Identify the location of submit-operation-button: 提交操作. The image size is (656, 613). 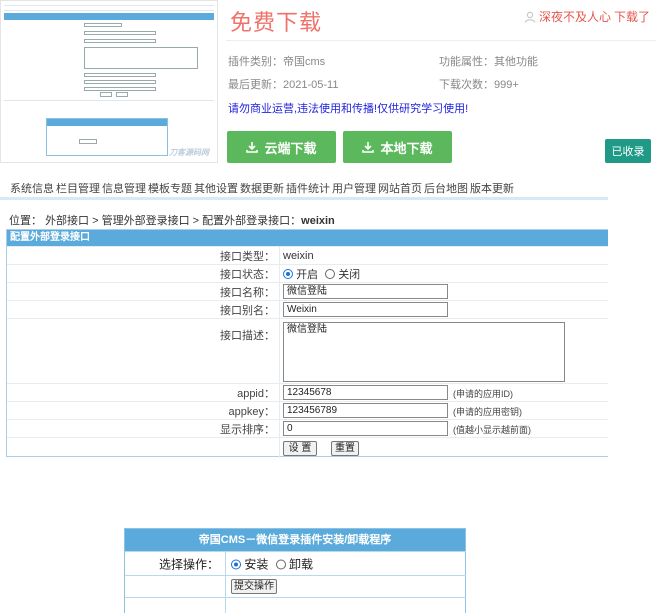
(254, 586).